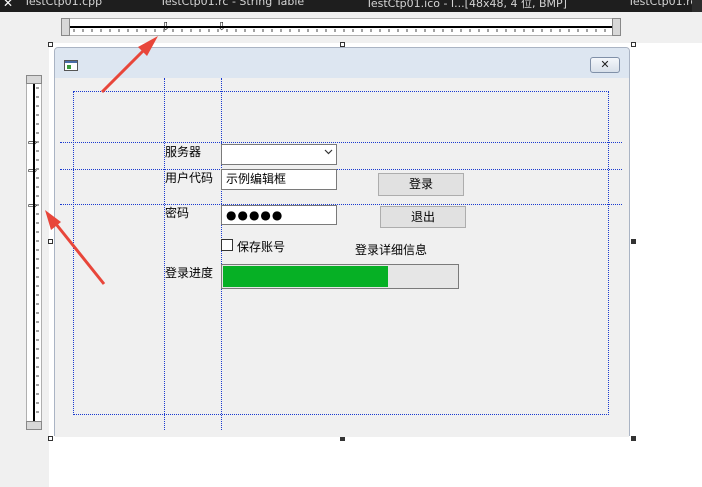  I want to click on login-progress-bar, so click(340, 276).